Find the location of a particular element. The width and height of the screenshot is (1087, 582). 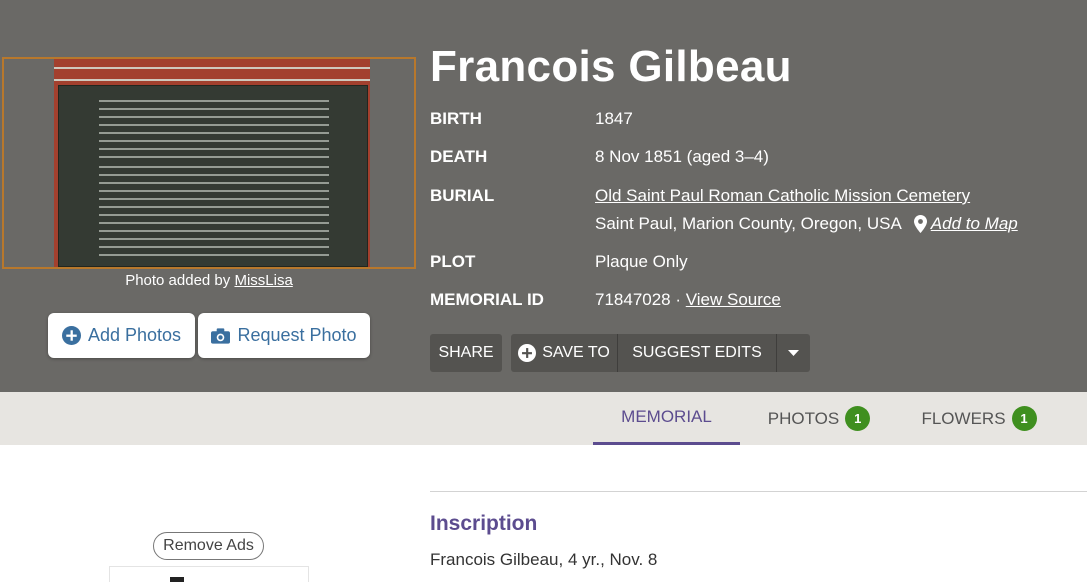

tab-memorial: MEMORIAL is located at coordinates (666, 418).